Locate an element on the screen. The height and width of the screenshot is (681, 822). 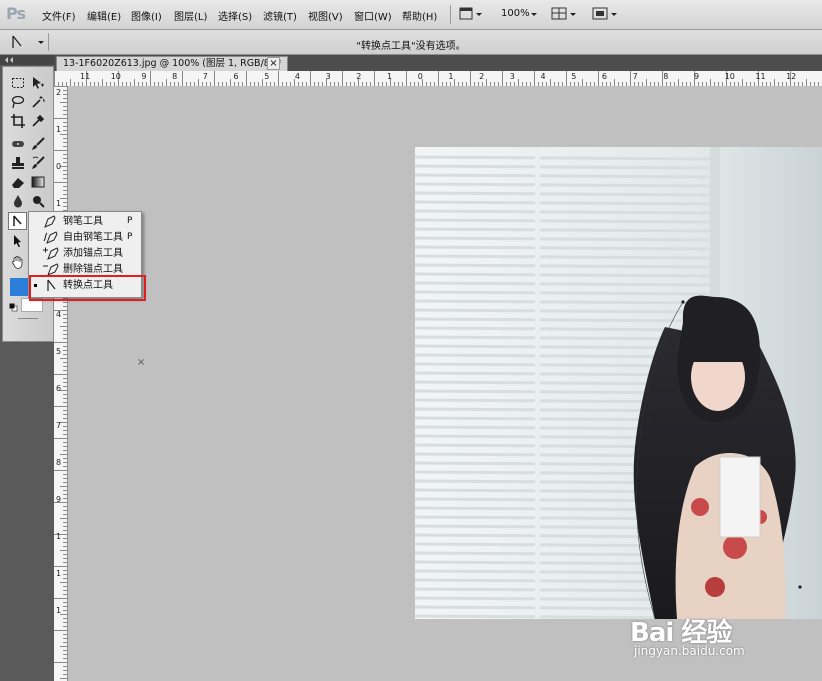
flyout-item-add-anchor: 添加锚点工具 is located at coordinates (85, 253).